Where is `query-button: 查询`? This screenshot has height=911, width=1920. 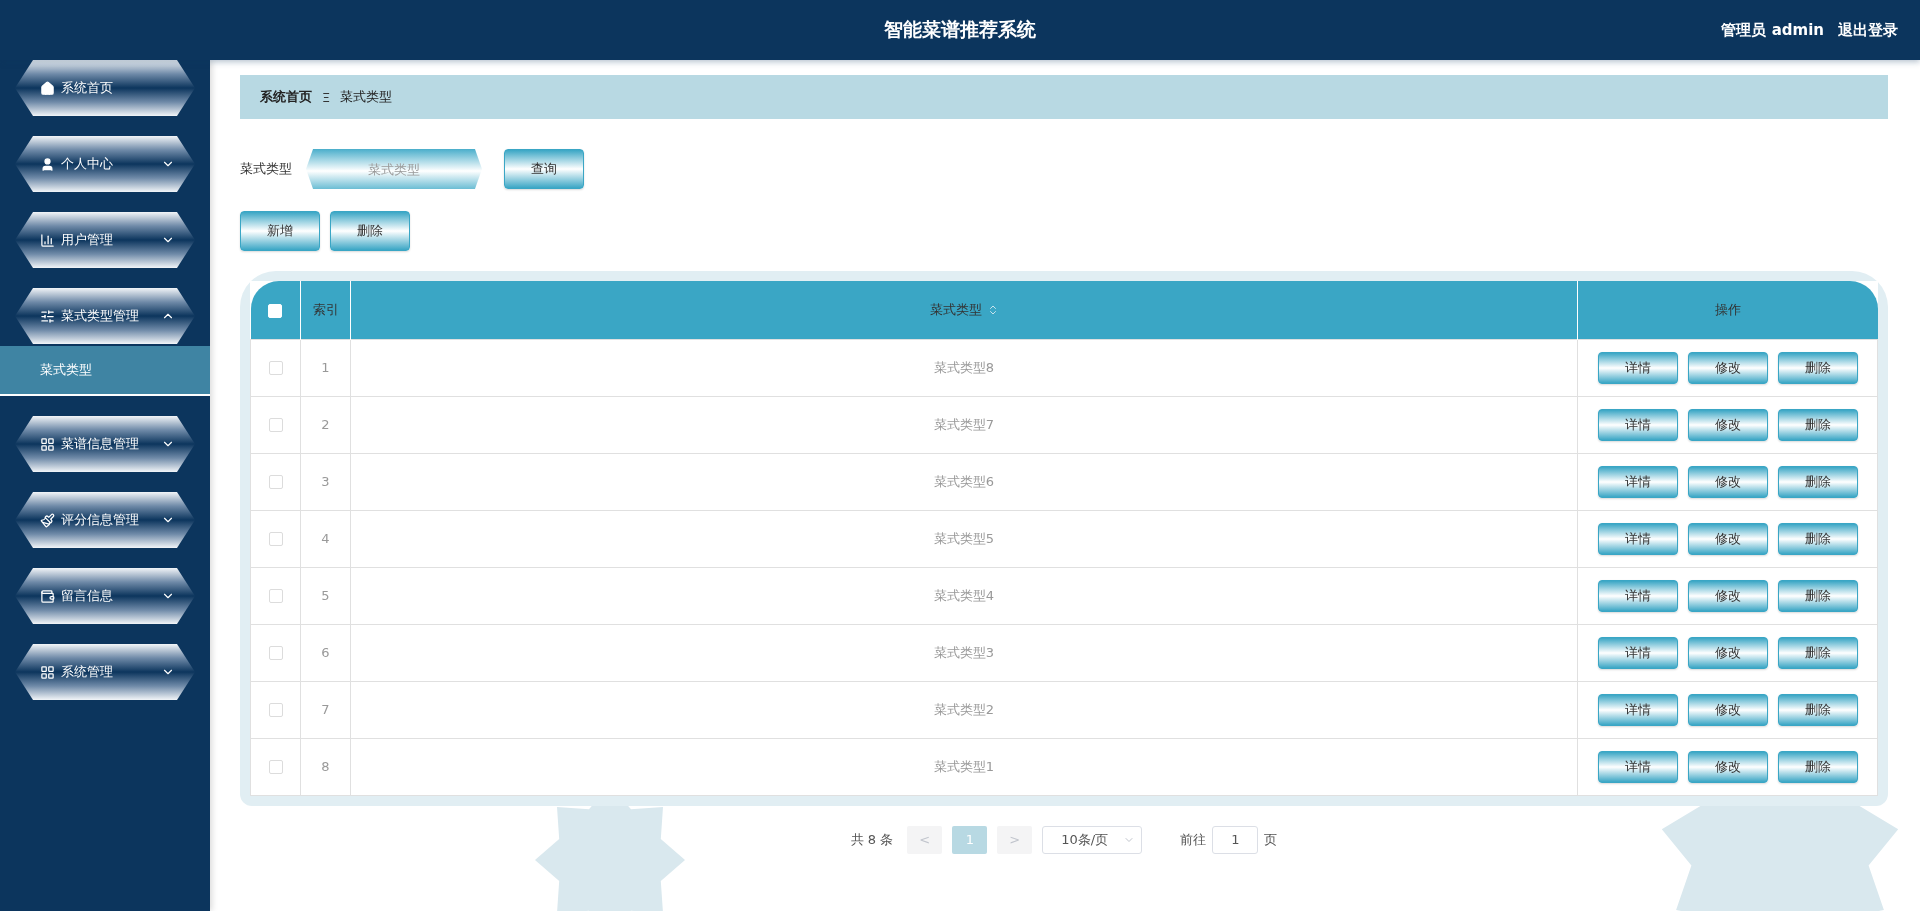
query-button: 查询 is located at coordinates (544, 169).